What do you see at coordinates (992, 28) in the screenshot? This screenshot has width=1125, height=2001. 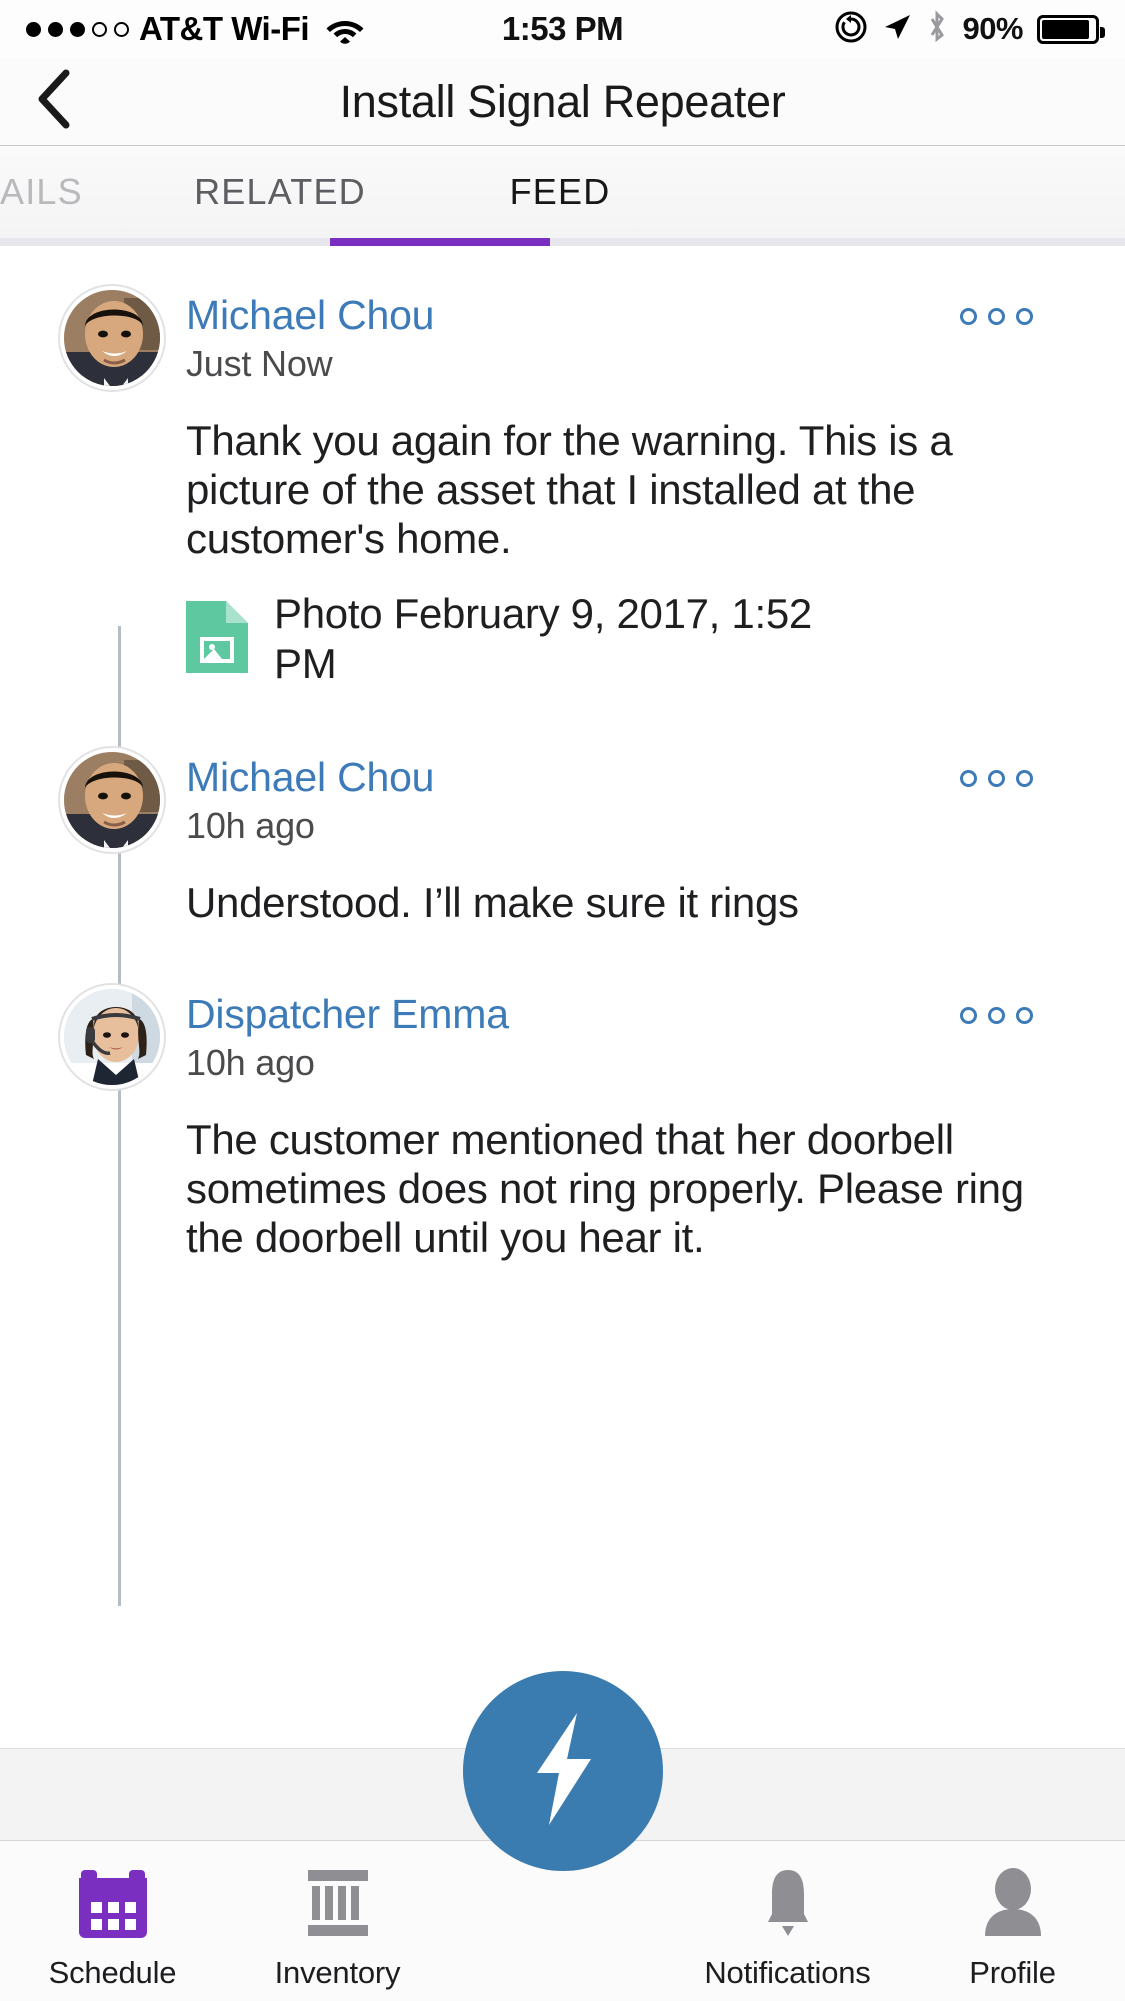 I see `battery-percent-label: 90%` at bounding box center [992, 28].